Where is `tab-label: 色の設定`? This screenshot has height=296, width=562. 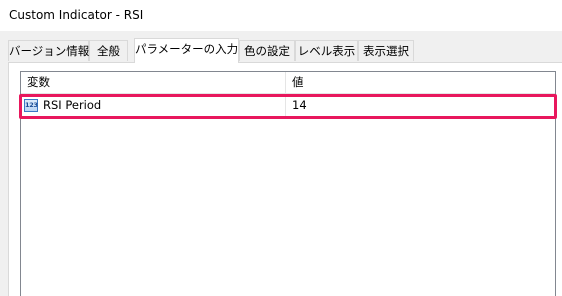 tab-label: 色の設定 is located at coordinates (267, 51).